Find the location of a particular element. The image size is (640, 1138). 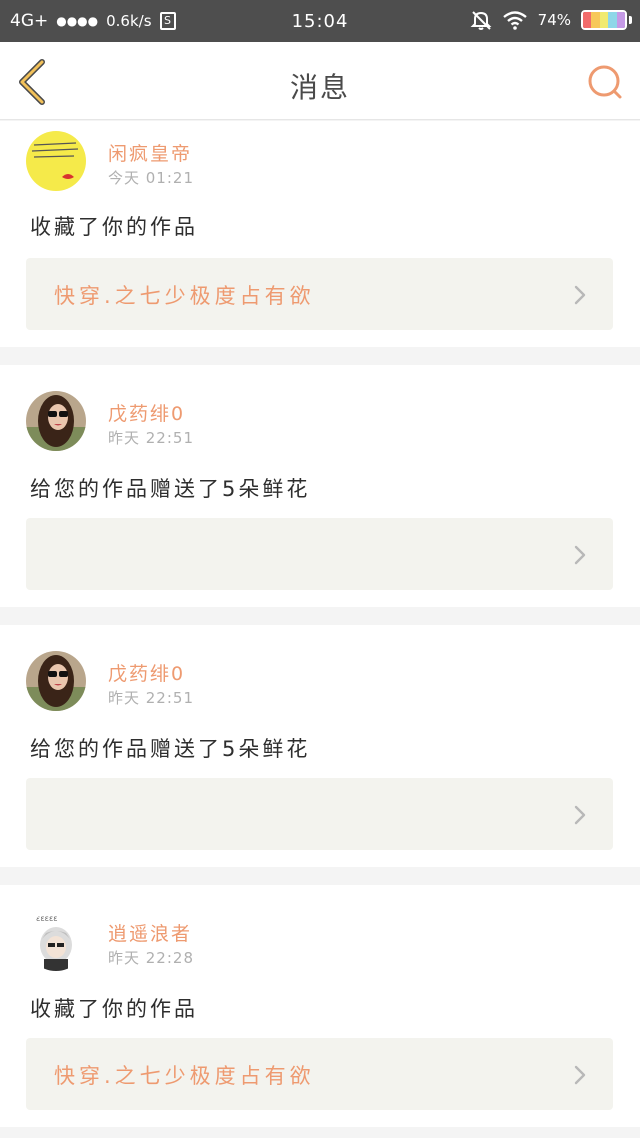

sender-name: 逍遥浪者 is located at coordinates (150, 932).